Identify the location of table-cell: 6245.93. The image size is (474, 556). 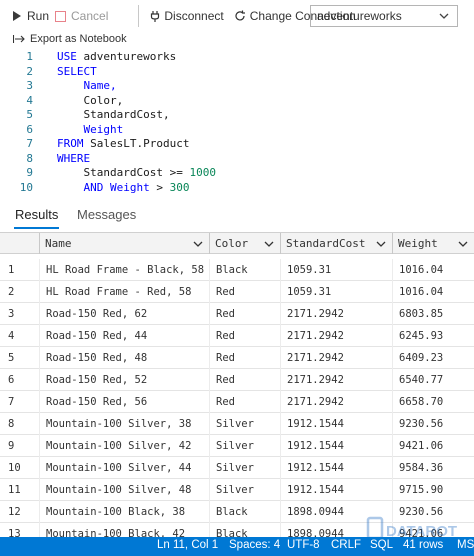
(433, 336).